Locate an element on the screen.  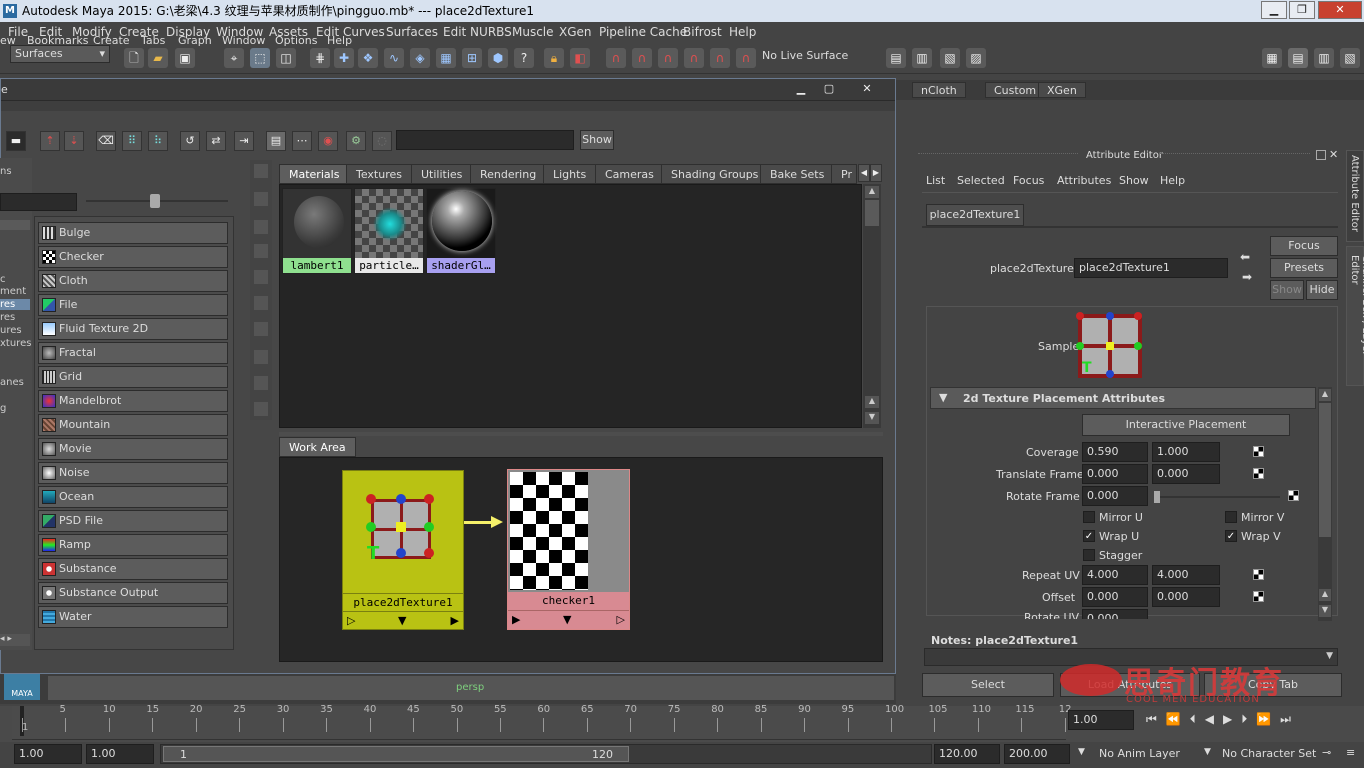
prefs-icon: ≡ is located at coordinates (1350, 752).